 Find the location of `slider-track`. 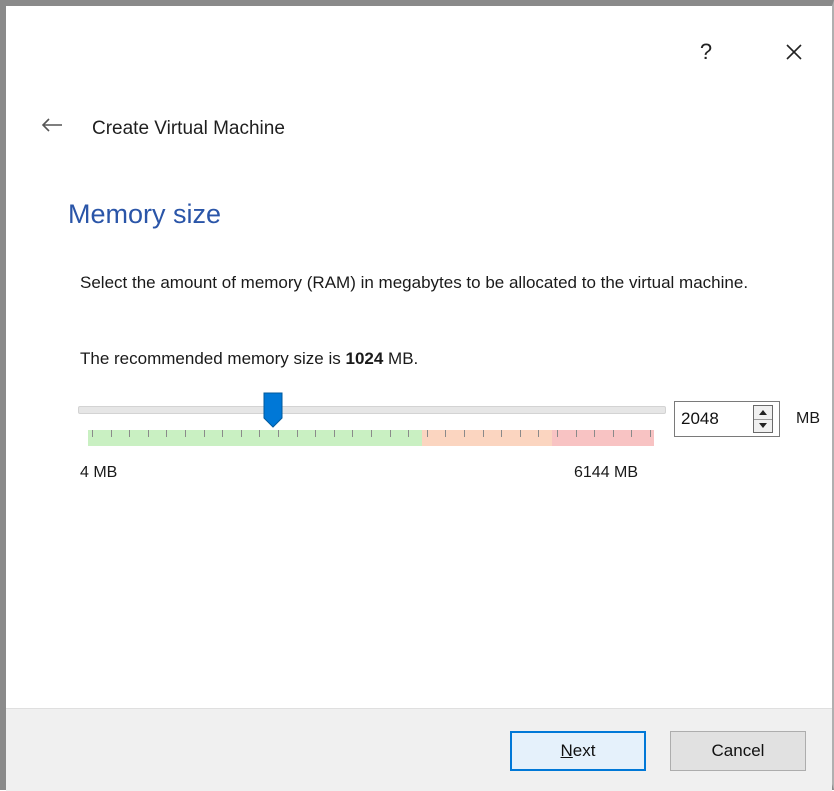

slider-track is located at coordinates (372, 410).